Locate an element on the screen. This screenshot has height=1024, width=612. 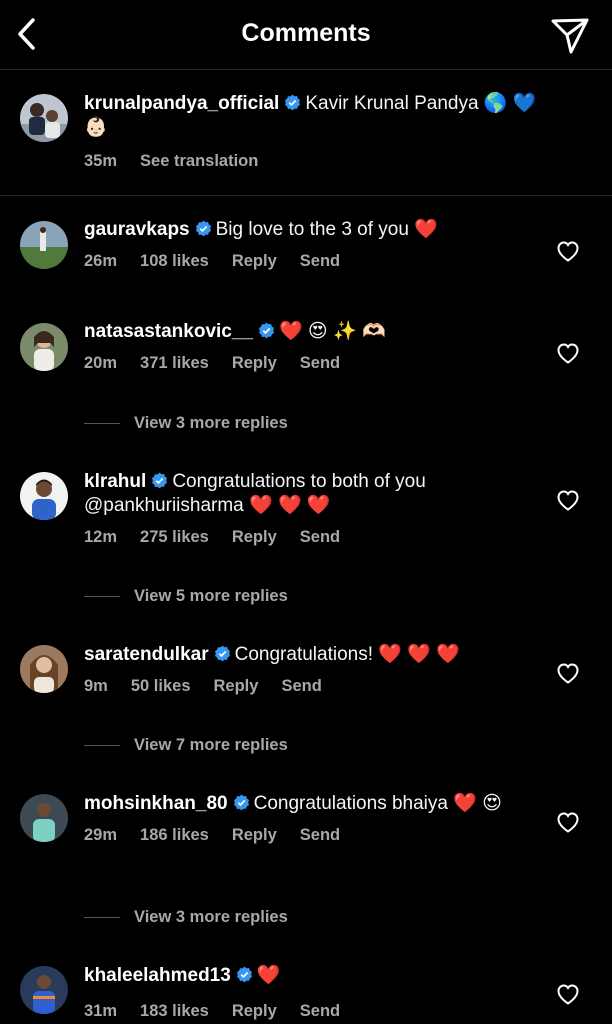
comment-text-line: natasastankovic__ ❤️ 😍 ✨ 🫶🏻 is located at coordinates (314, 332).